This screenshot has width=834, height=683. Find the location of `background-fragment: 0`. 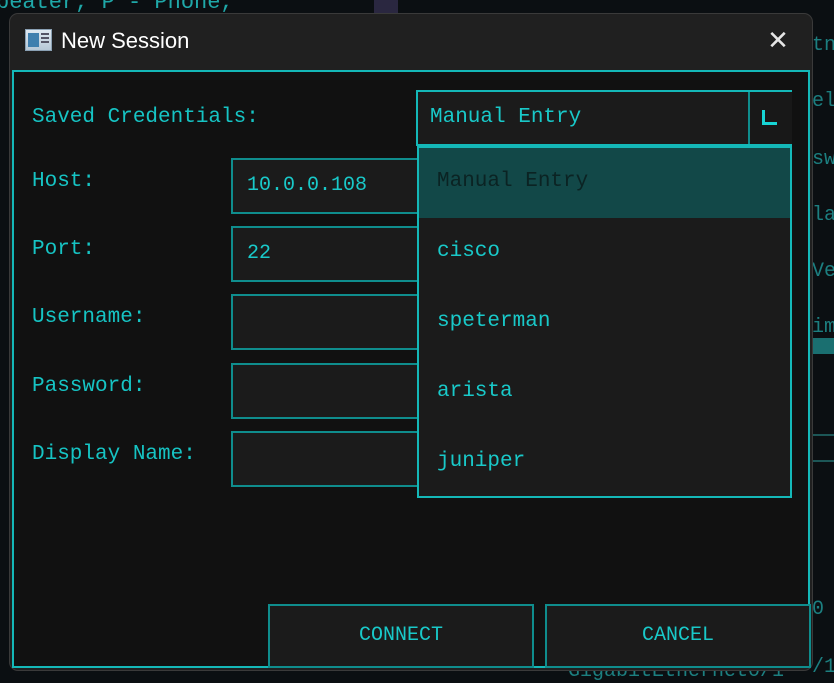

background-fragment: 0 is located at coordinates (818, 609).